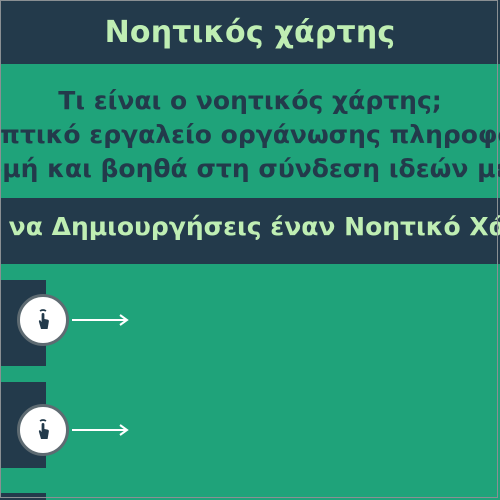 The height and width of the screenshot is (500, 500). What do you see at coordinates (250, 226) in the screenshot?
I see `how-to-heading: Πώς να Δημιουργήσεις έναν Νοητικό Χάρτη` at bounding box center [250, 226].